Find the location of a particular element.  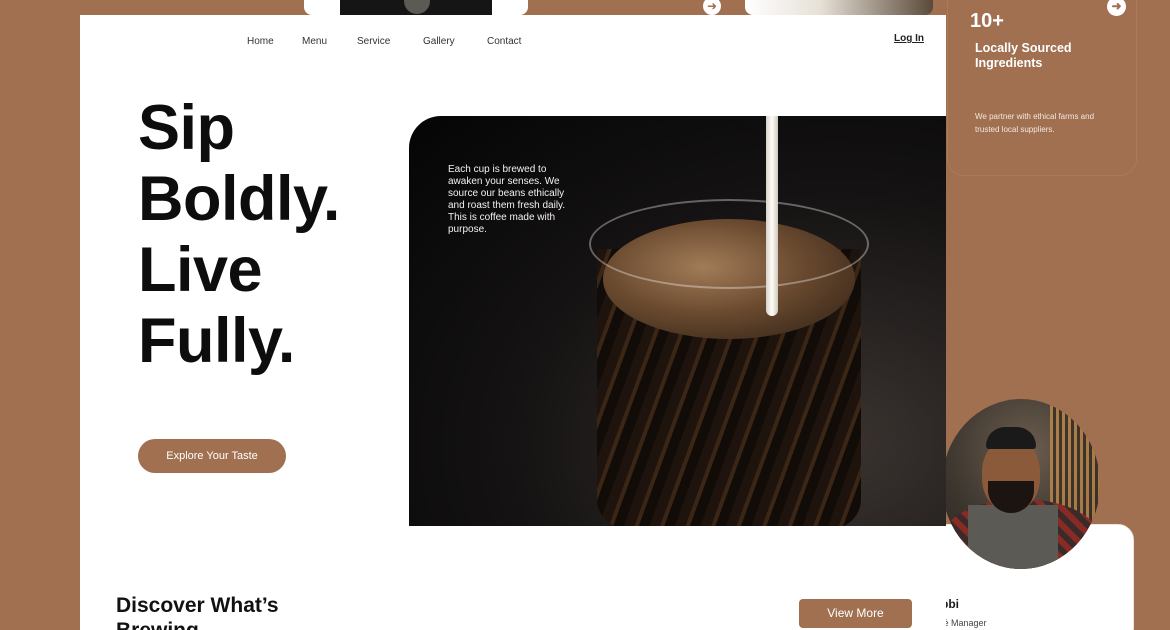

discover-heading: Discover What’s Brewing is located at coordinates (197, 612).